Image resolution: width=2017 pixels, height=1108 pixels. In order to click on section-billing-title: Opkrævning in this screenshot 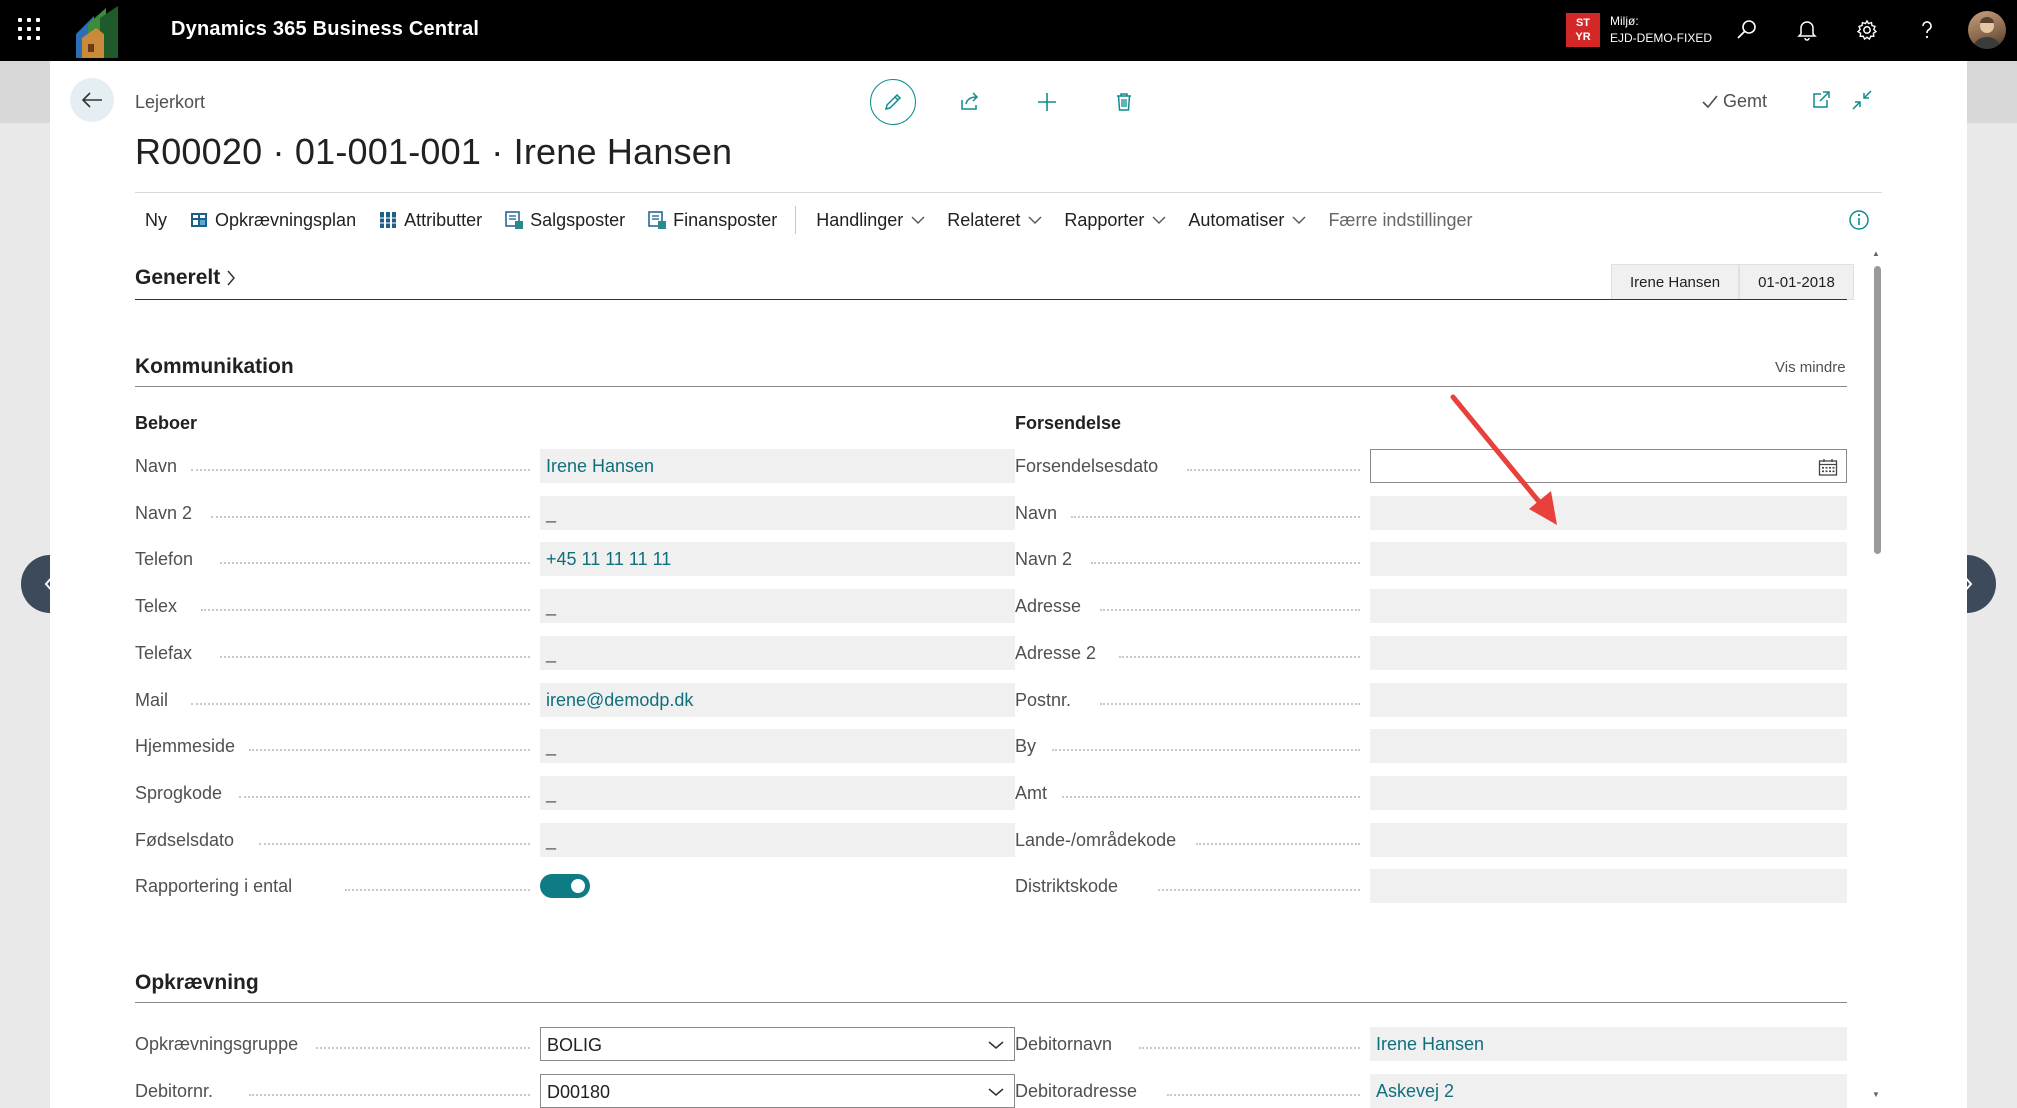, I will do `click(197, 983)`.